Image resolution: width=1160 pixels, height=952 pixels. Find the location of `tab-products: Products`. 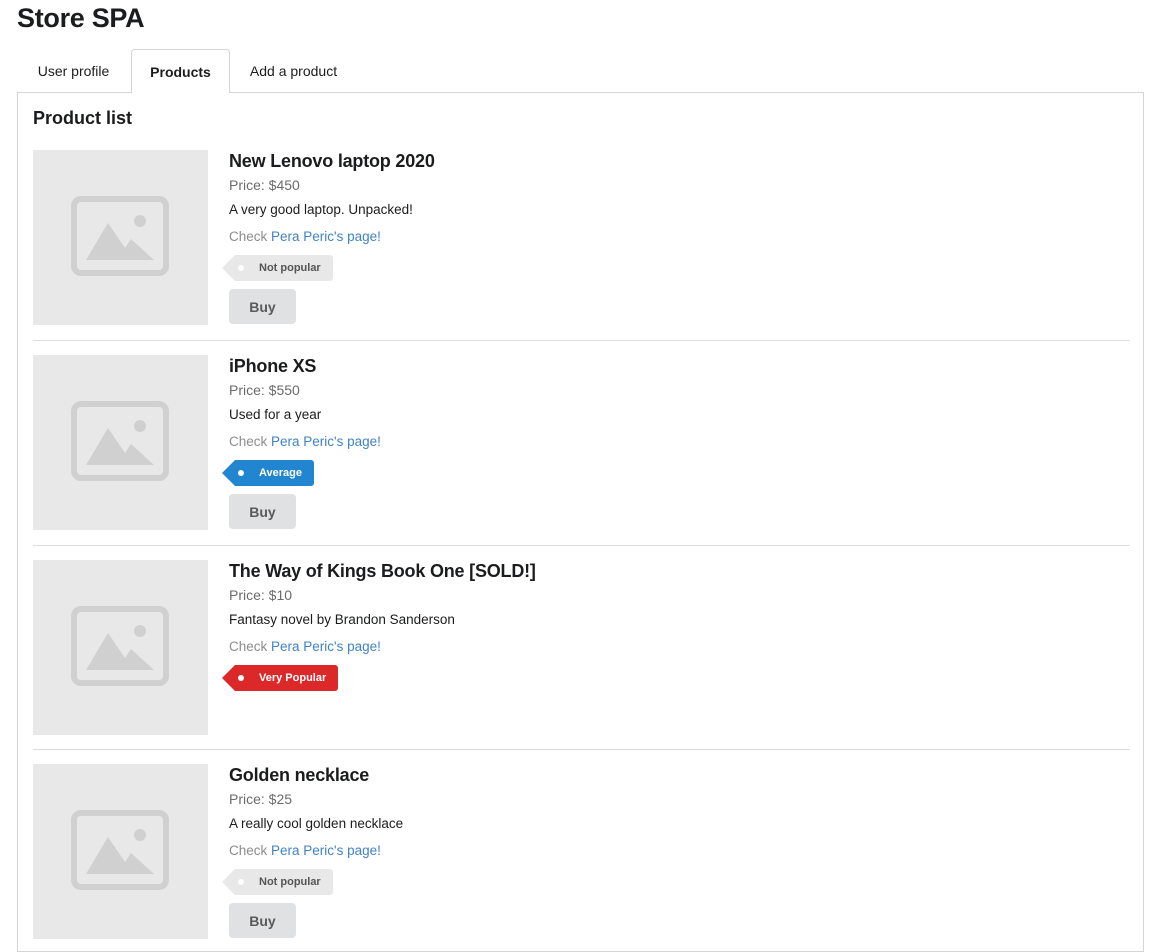

tab-products: Products is located at coordinates (180, 71).